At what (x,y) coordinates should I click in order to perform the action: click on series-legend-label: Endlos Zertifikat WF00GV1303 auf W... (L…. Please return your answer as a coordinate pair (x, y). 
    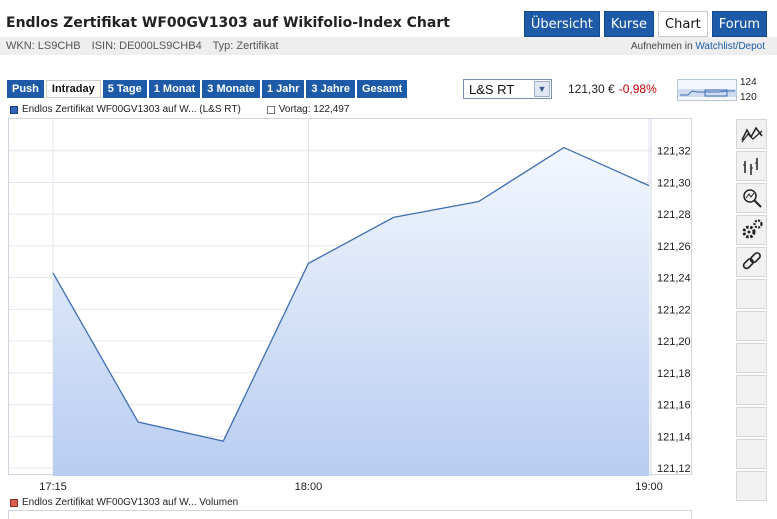
    Looking at the image, I should click on (131, 109).